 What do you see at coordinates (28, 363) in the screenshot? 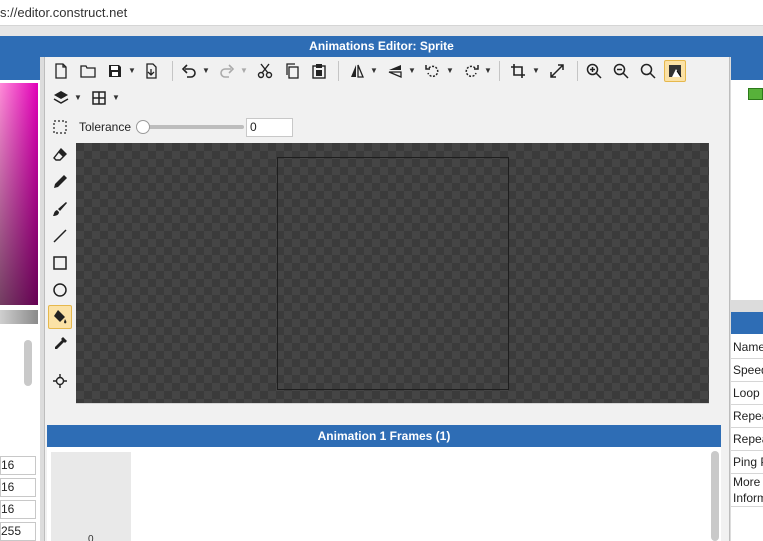
I see `color-panel-scrollbar` at bounding box center [28, 363].